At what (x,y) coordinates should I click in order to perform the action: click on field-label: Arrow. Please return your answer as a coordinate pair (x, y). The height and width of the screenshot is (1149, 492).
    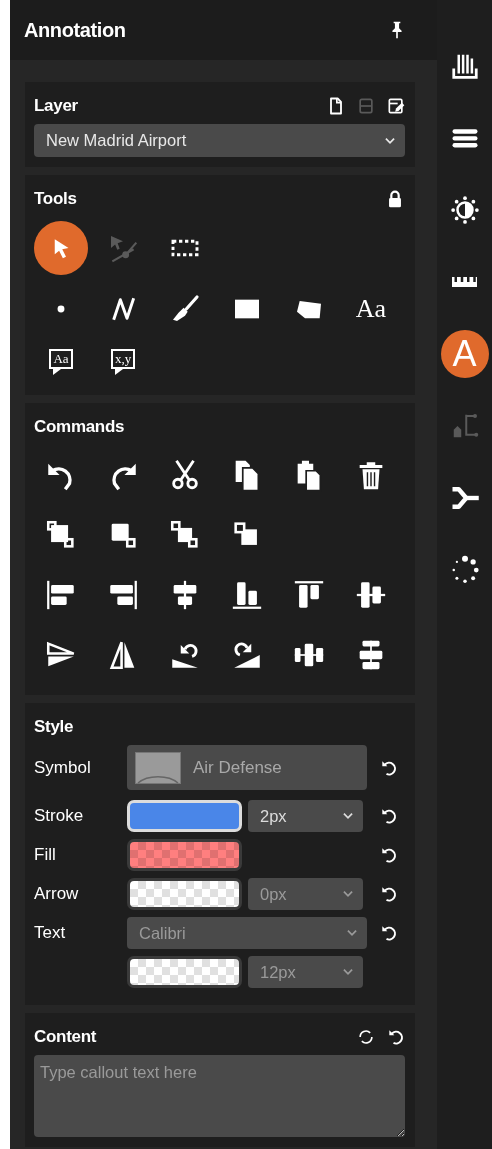
    Looking at the image, I should click on (57, 894).